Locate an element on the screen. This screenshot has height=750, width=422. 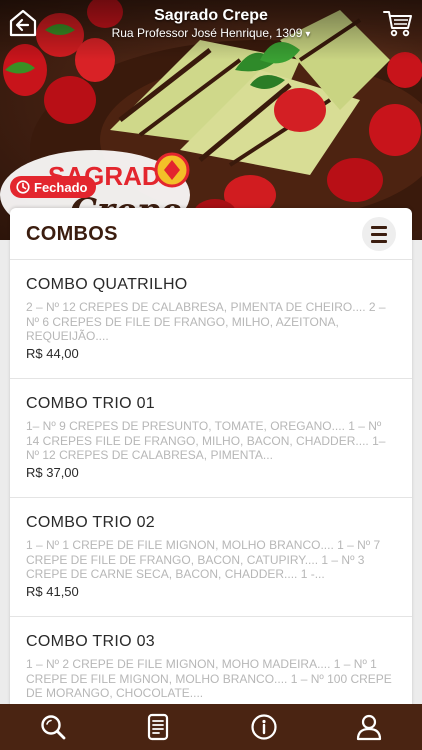
section-header: COMBOS is located at coordinates (211, 234).